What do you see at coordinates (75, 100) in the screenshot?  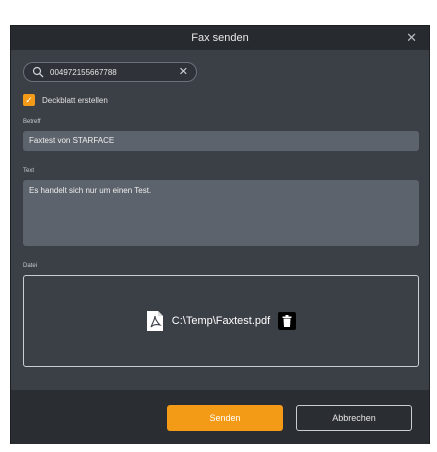 I see `cover-page-label: Deckblatt erstellen` at bounding box center [75, 100].